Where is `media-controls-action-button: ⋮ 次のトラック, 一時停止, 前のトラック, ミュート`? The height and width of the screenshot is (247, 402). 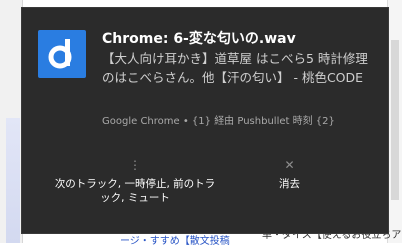
media-controls-action-button: ⋮ 次のトラック, 一時停止, 前のトラック, ミュート is located at coordinates (135, 188).